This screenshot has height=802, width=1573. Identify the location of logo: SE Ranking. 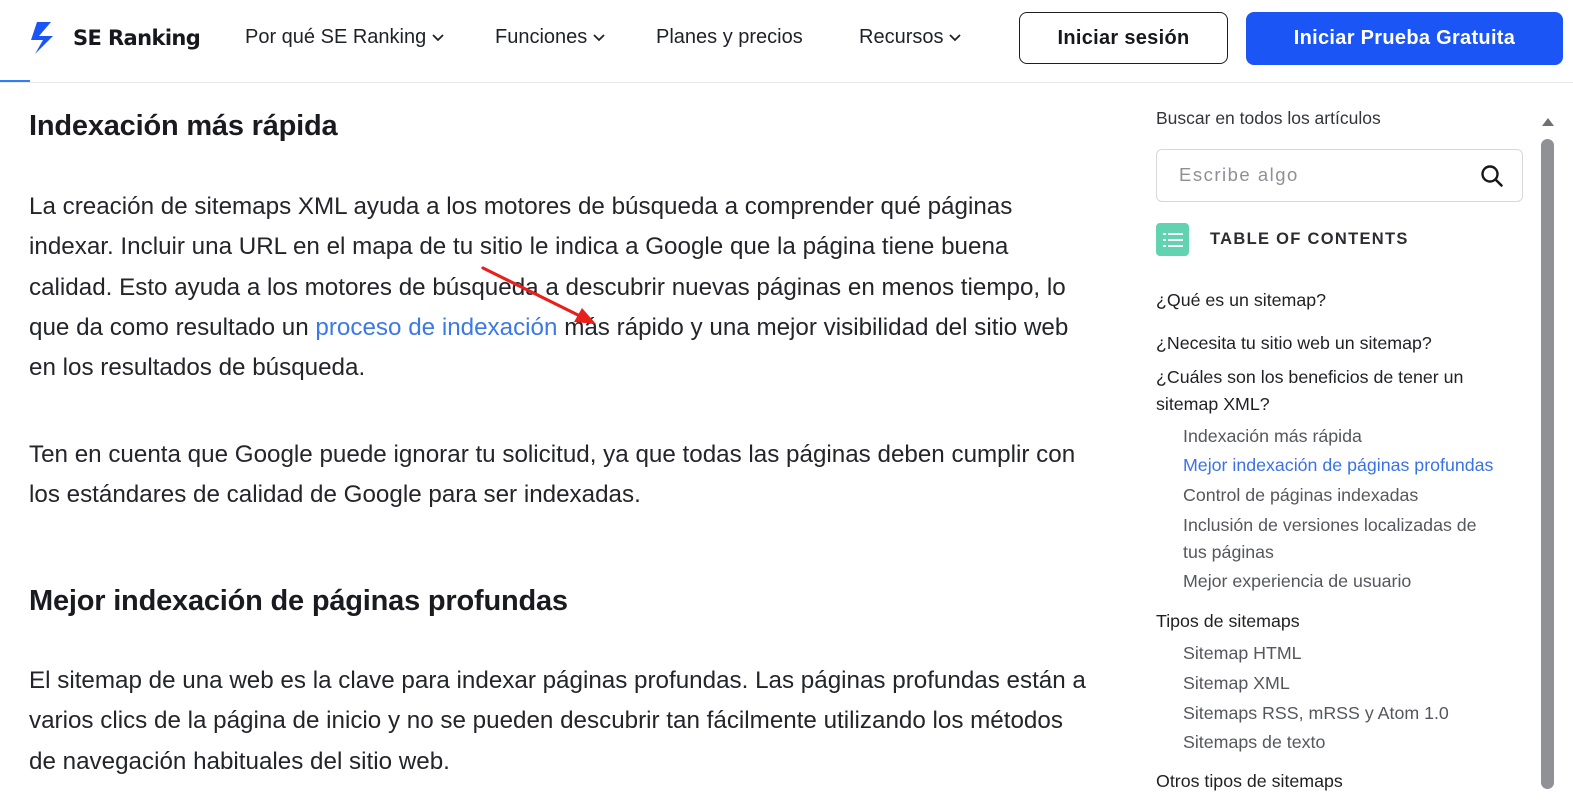
(115, 38).